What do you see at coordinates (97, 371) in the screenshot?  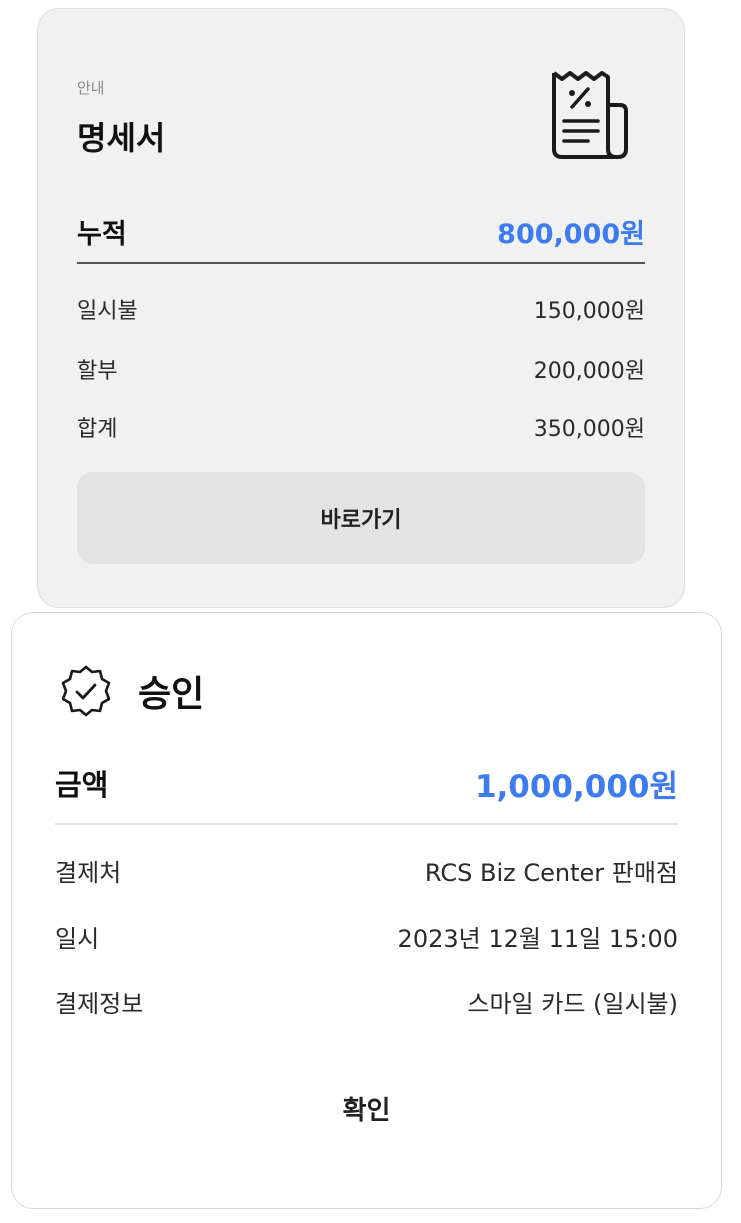 I see `statement-item-label: 할부` at bounding box center [97, 371].